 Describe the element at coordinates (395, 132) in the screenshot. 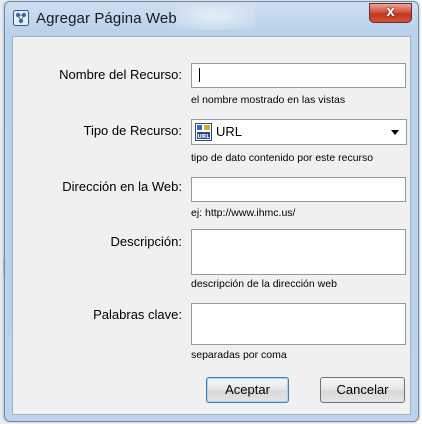

I see `chevron-down-icon` at that location.